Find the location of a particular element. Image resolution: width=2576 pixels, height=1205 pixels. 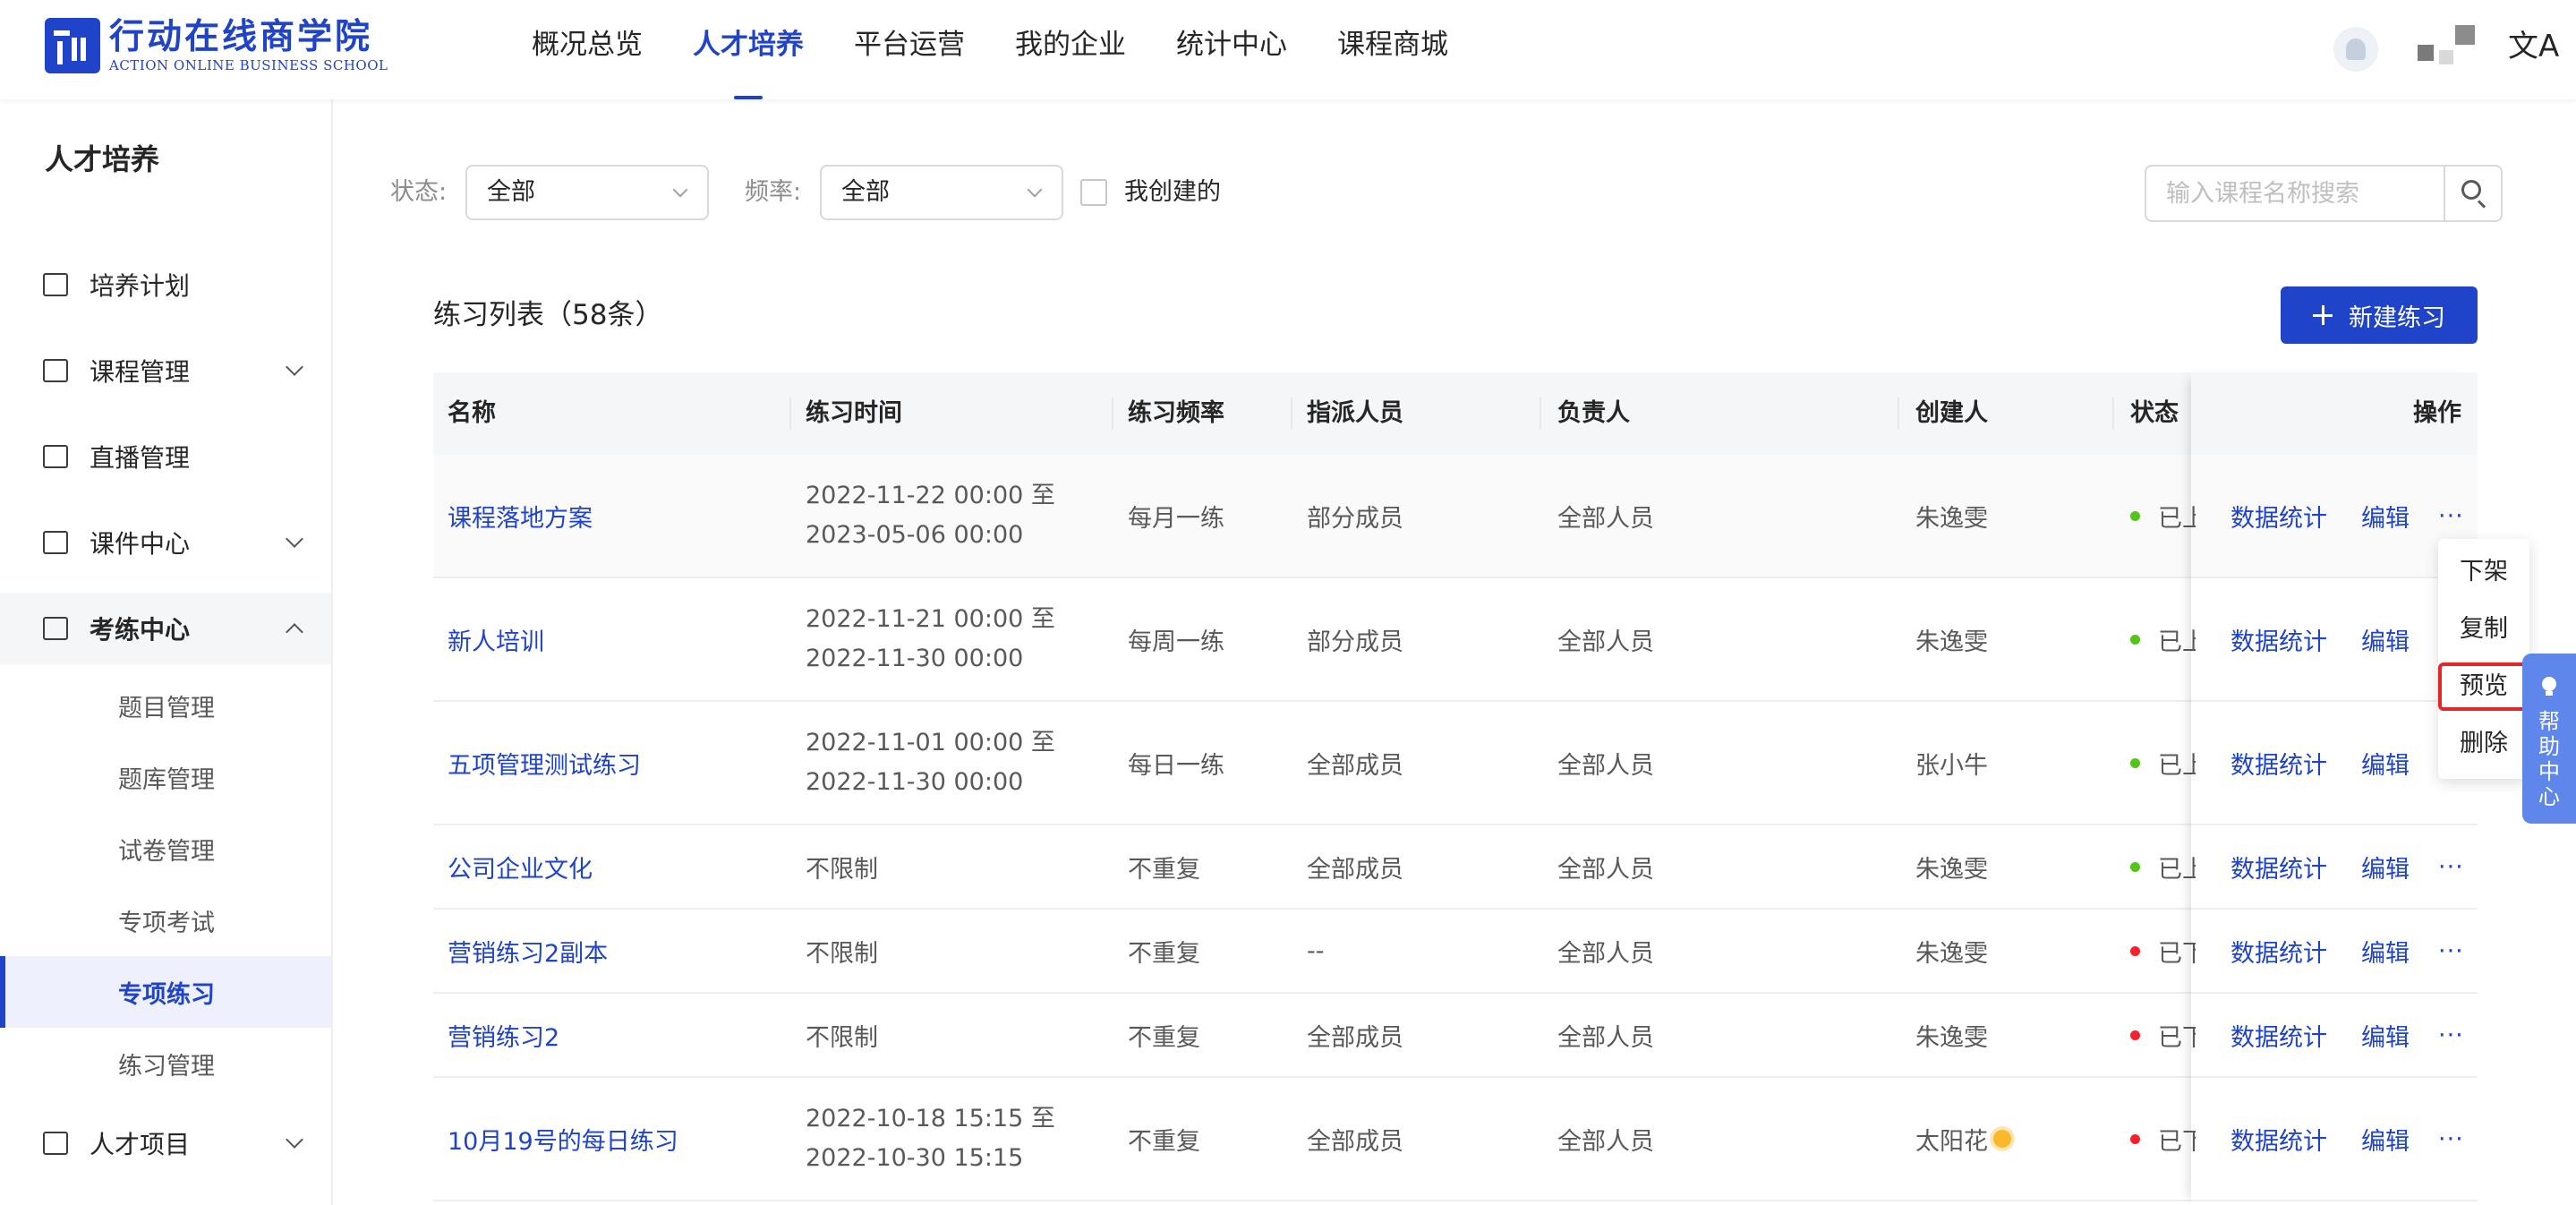

sidebar-item-exam: 考练中心 is located at coordinates (165, 628).